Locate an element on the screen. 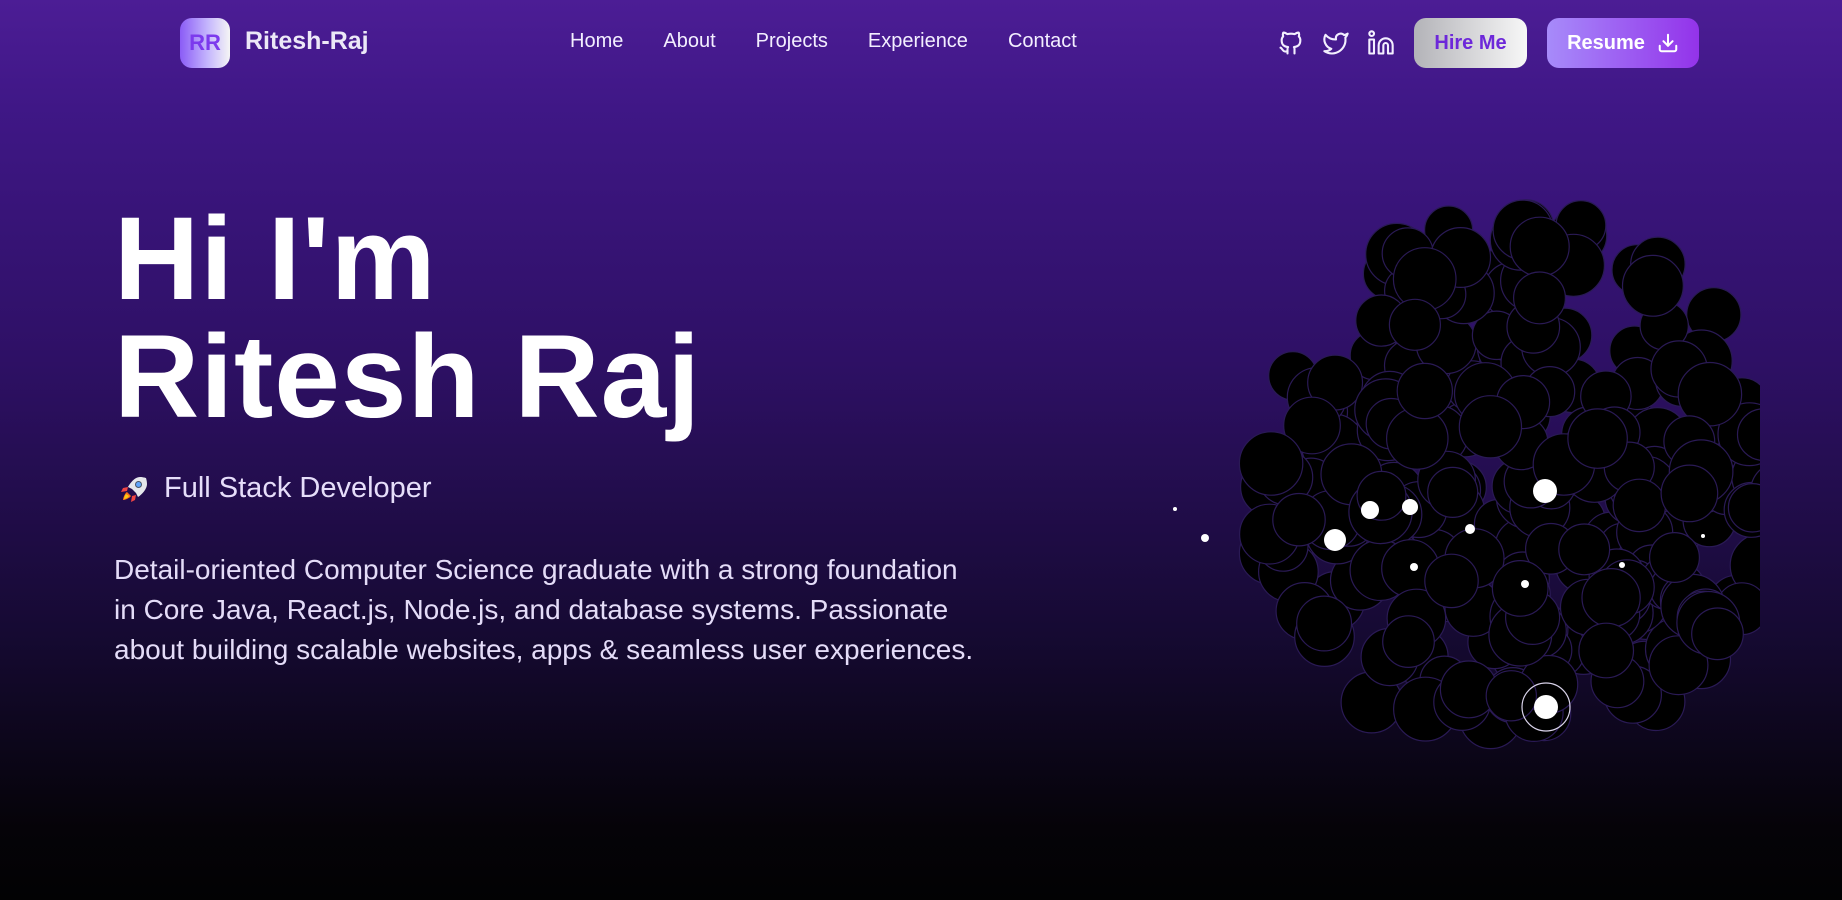 This screenshot has width=1842, height=900. nav-link-home: Home is located at coordinates (596, 41).